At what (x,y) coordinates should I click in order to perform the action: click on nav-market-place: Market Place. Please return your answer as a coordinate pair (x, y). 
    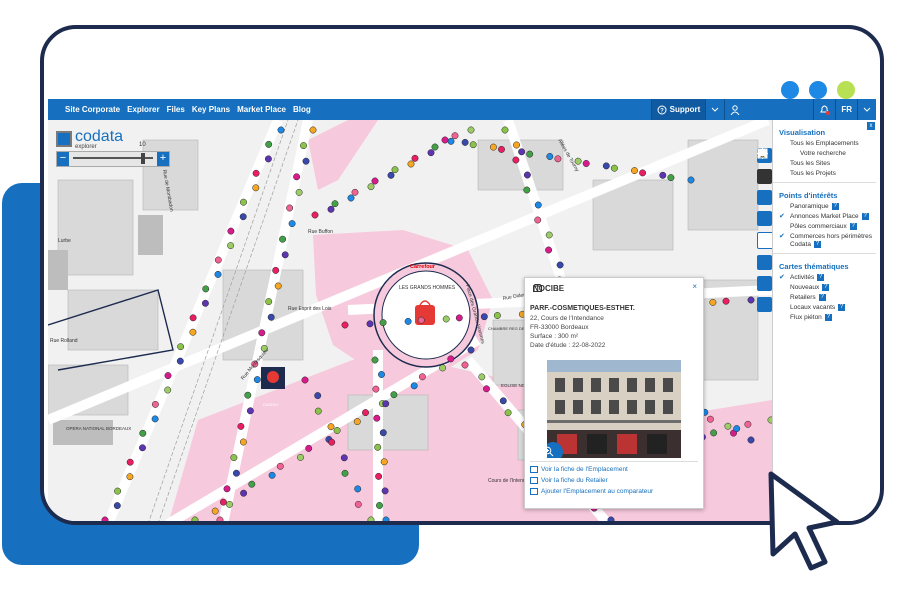
    Looking at the image, I should click on (261, 109).